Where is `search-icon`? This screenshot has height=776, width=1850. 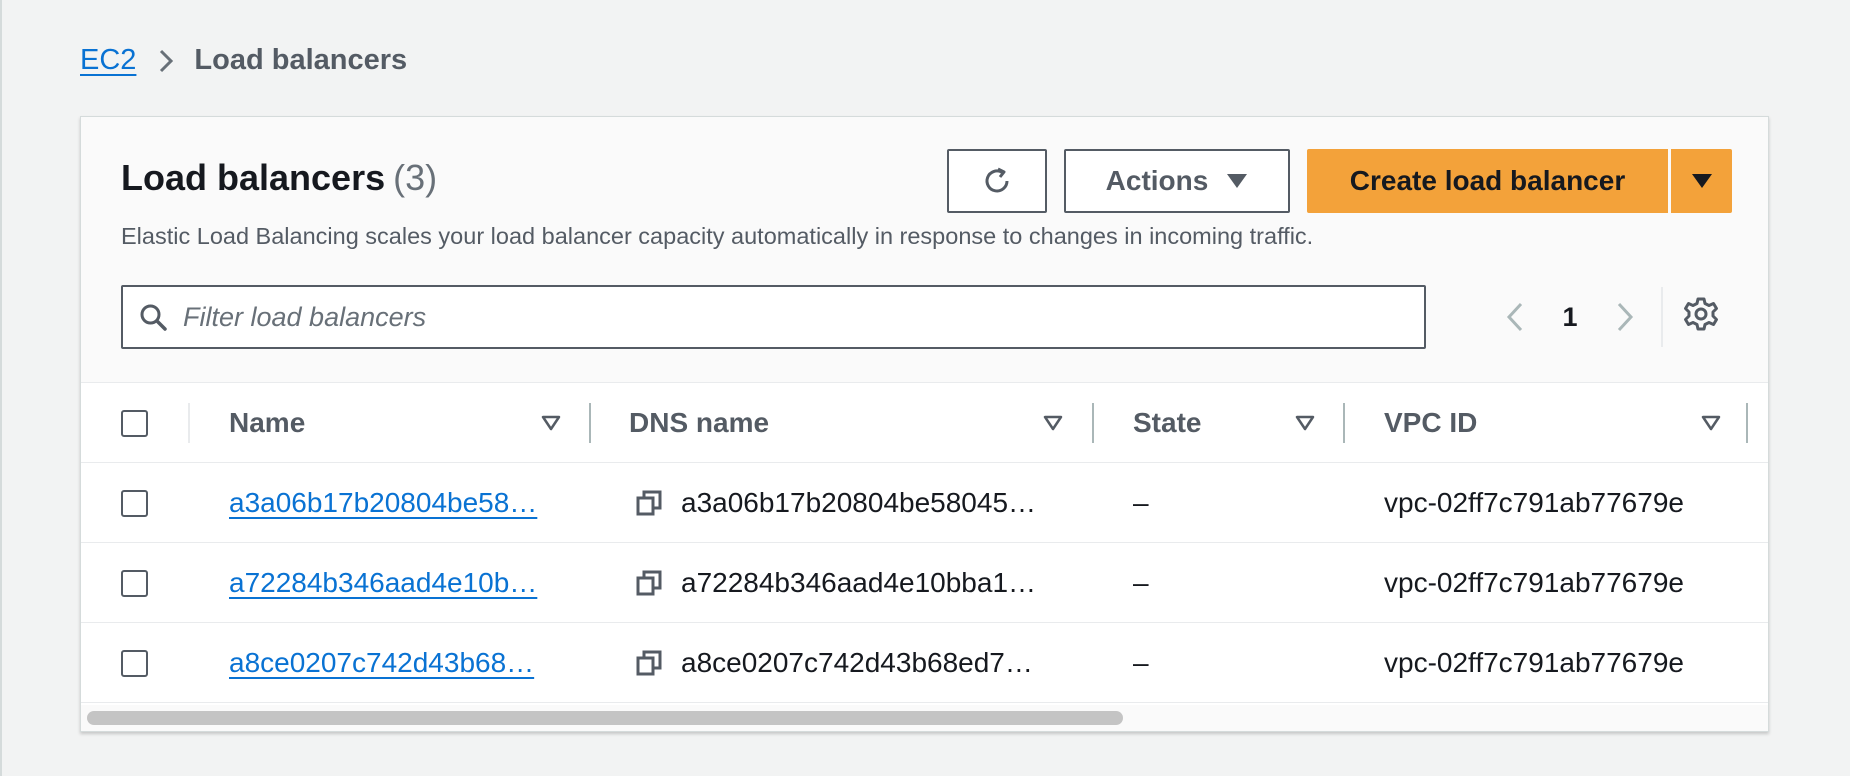 search-icon is located at coordinates (153, 317).